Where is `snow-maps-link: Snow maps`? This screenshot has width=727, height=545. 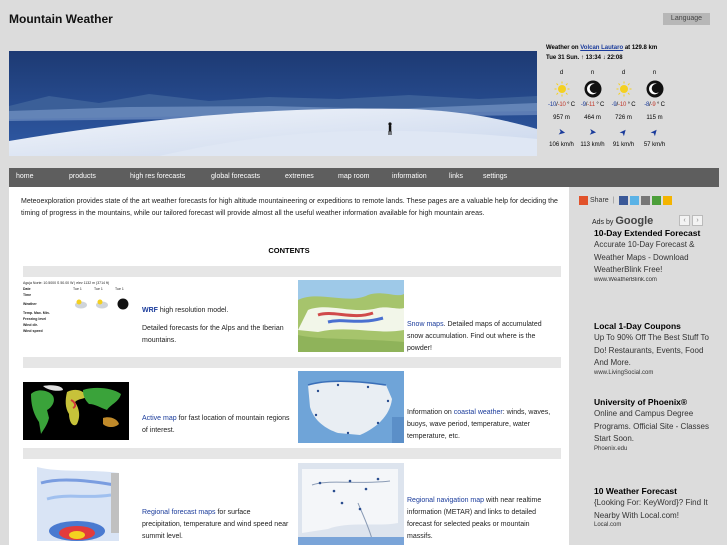 snow-maps-link: Snow maps is located at coordinates (425, 324).